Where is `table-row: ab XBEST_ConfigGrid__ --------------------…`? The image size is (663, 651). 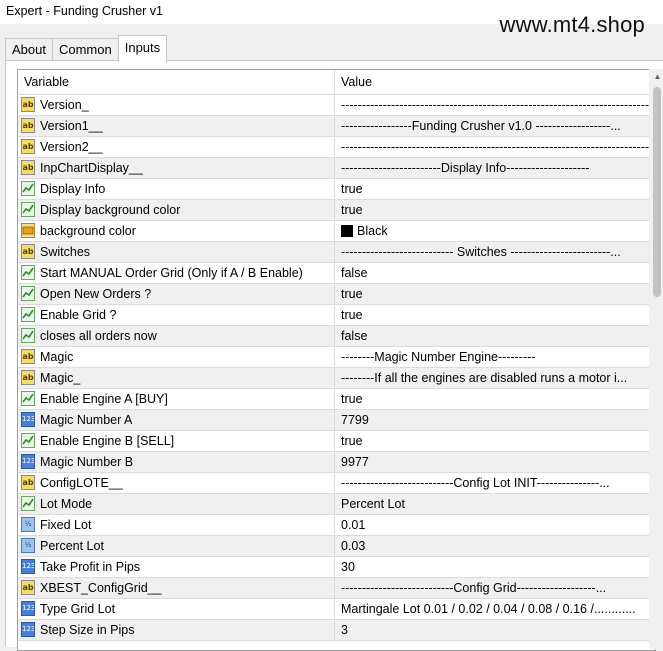 table-row: ab XBEST_ConfigGrid__ --------------------… is located at coordinates (336, 588).